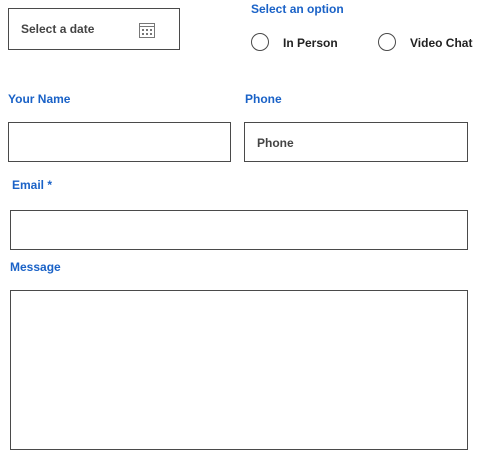  Describe the element at coordinates (239, 230) in the screenshot. I see `email-input` at that location.